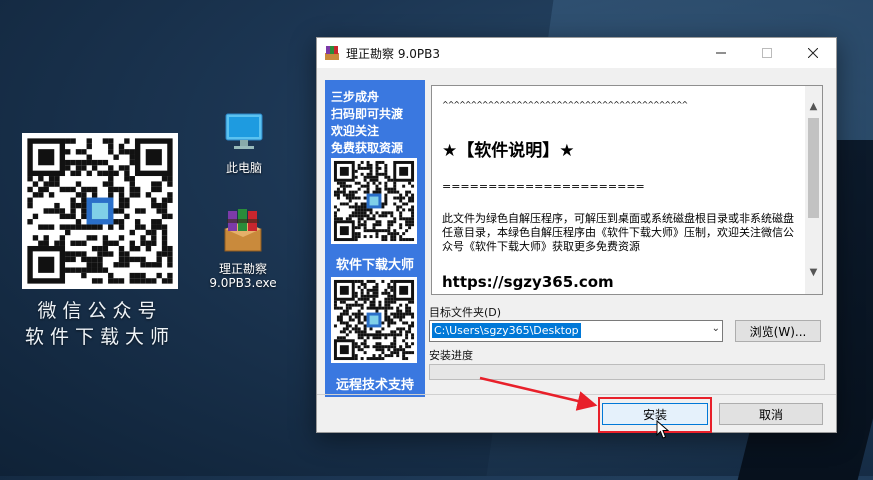 This screenshot has width=873, height=480. I want to click on target-folder-combobox: C:\Users\sgzy365\Desktop ⌄, so click(576, 331).